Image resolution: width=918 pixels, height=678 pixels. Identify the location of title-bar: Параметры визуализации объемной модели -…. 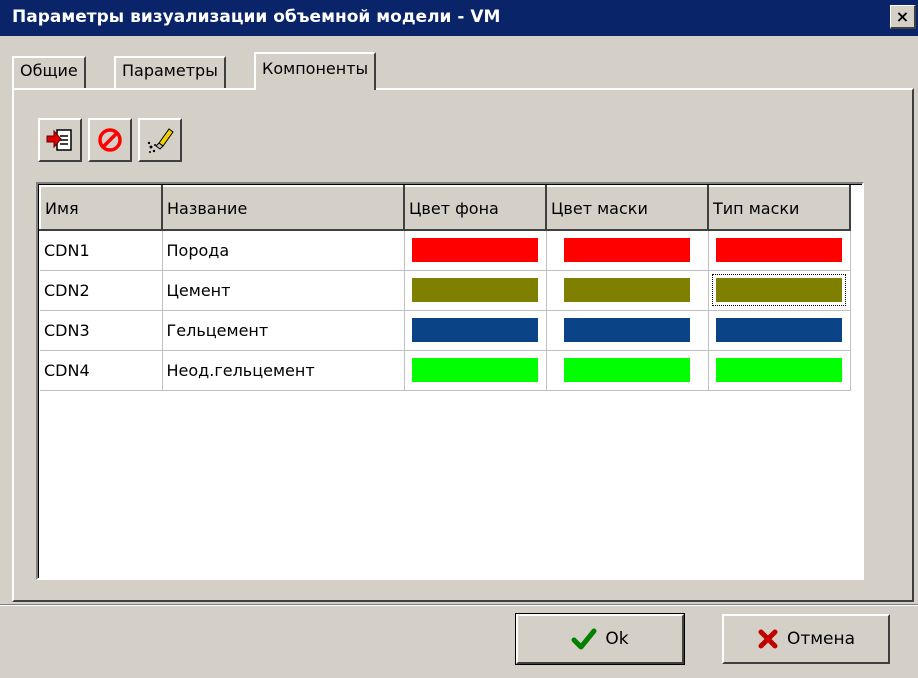
(459, 18).